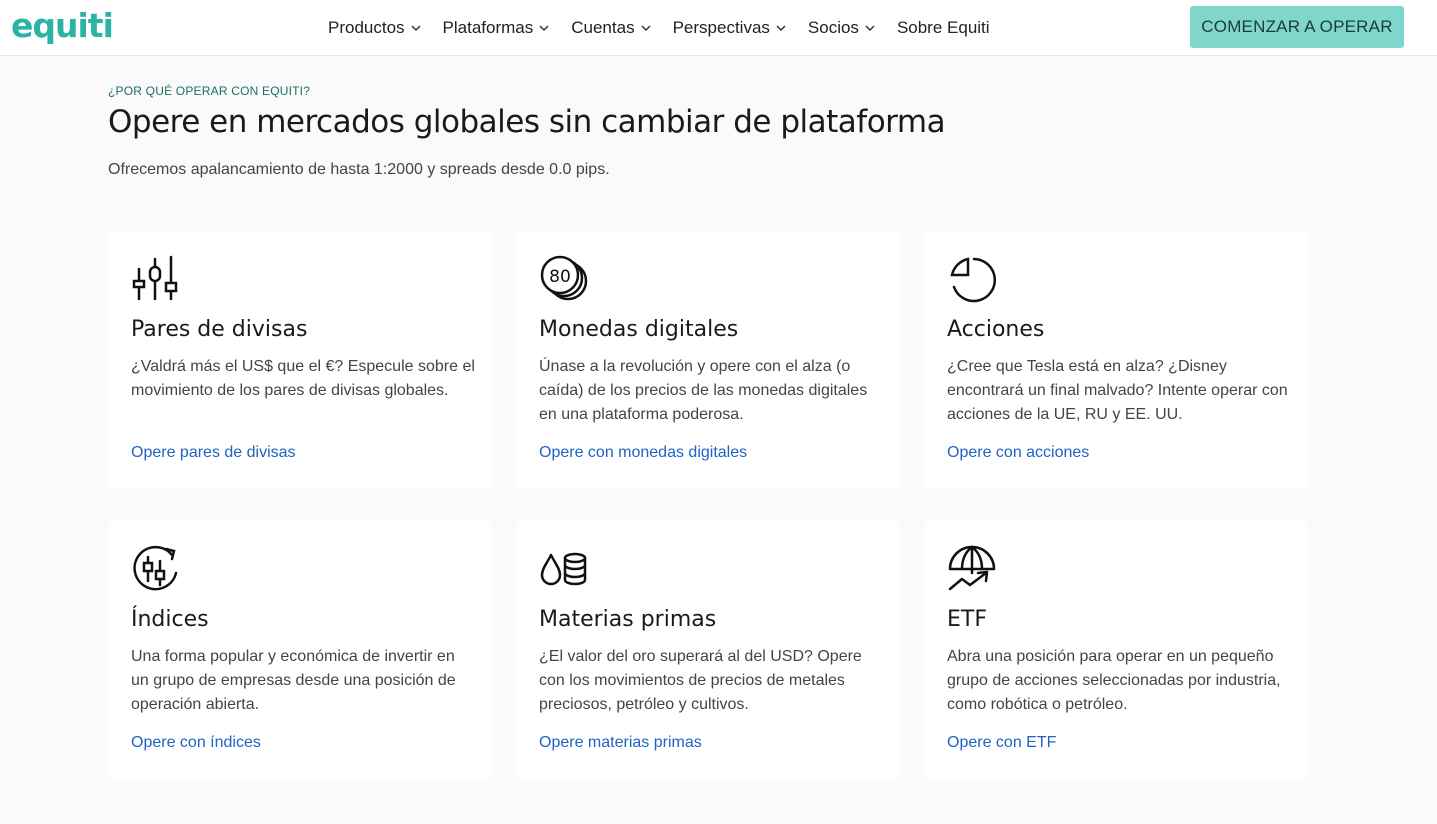  Describe the element at coordinates (1297, 27) in the screenshot. I see `start-trading-button: COMENZAR A OPERAR` at that location.